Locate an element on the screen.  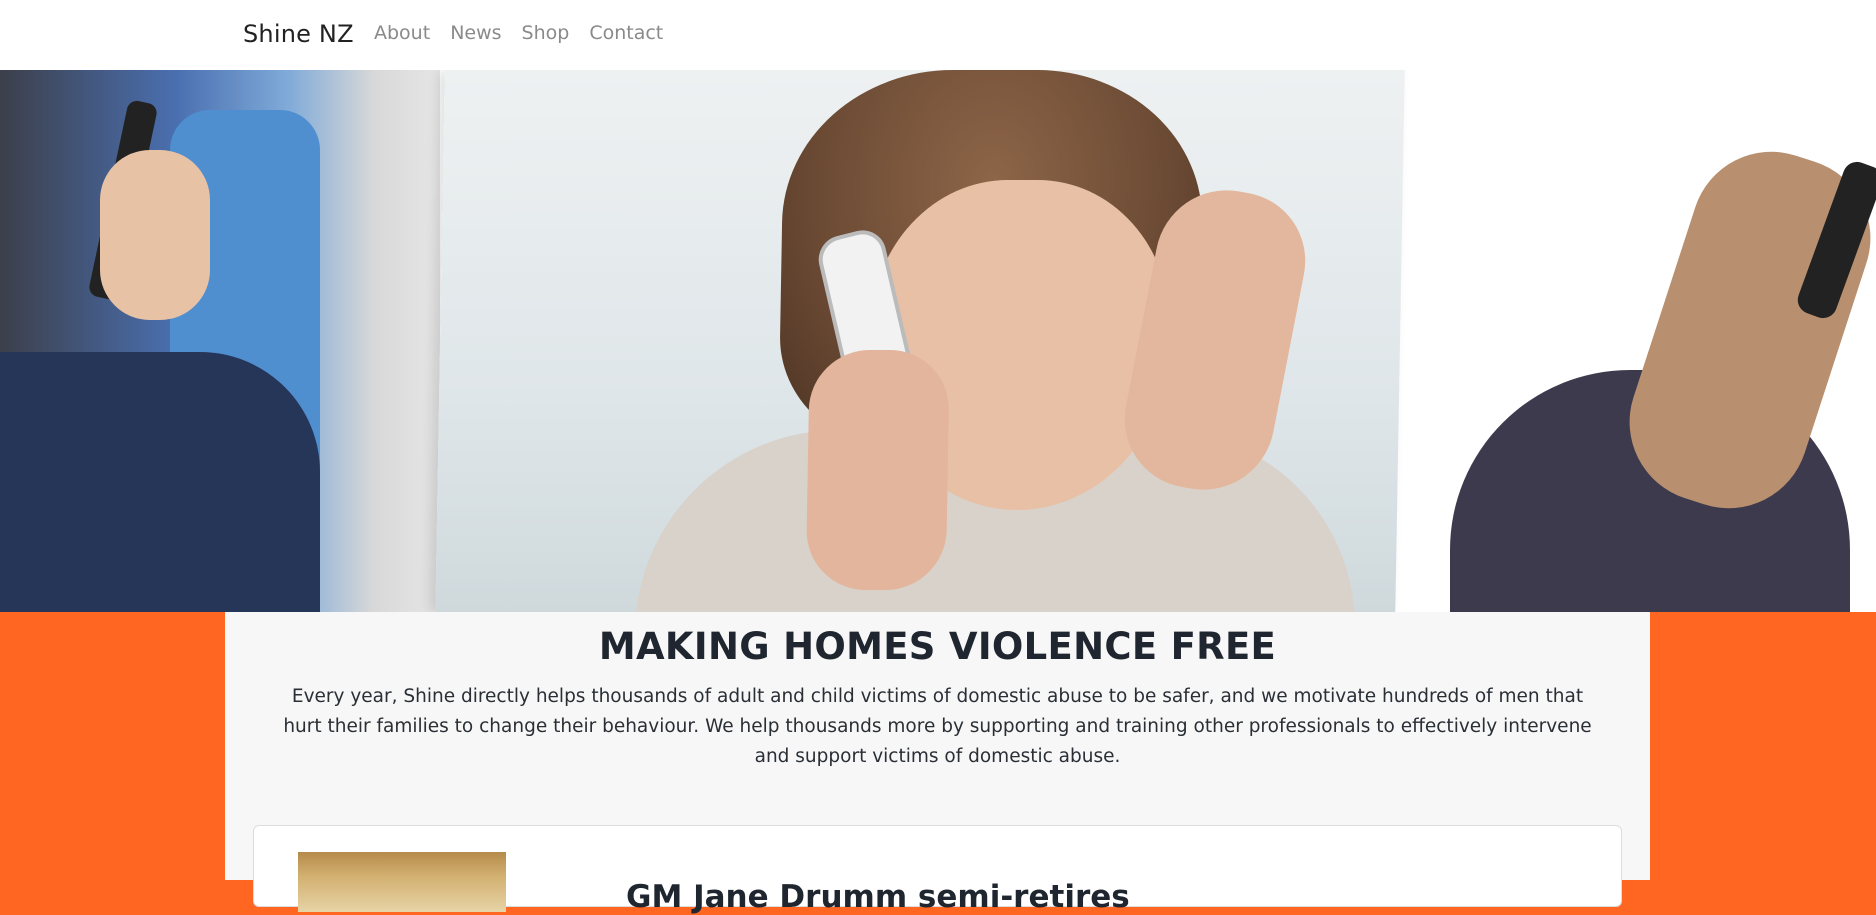
news-card-title: GM Jane Drumm semi-retires is located at coordinates (878, 897).